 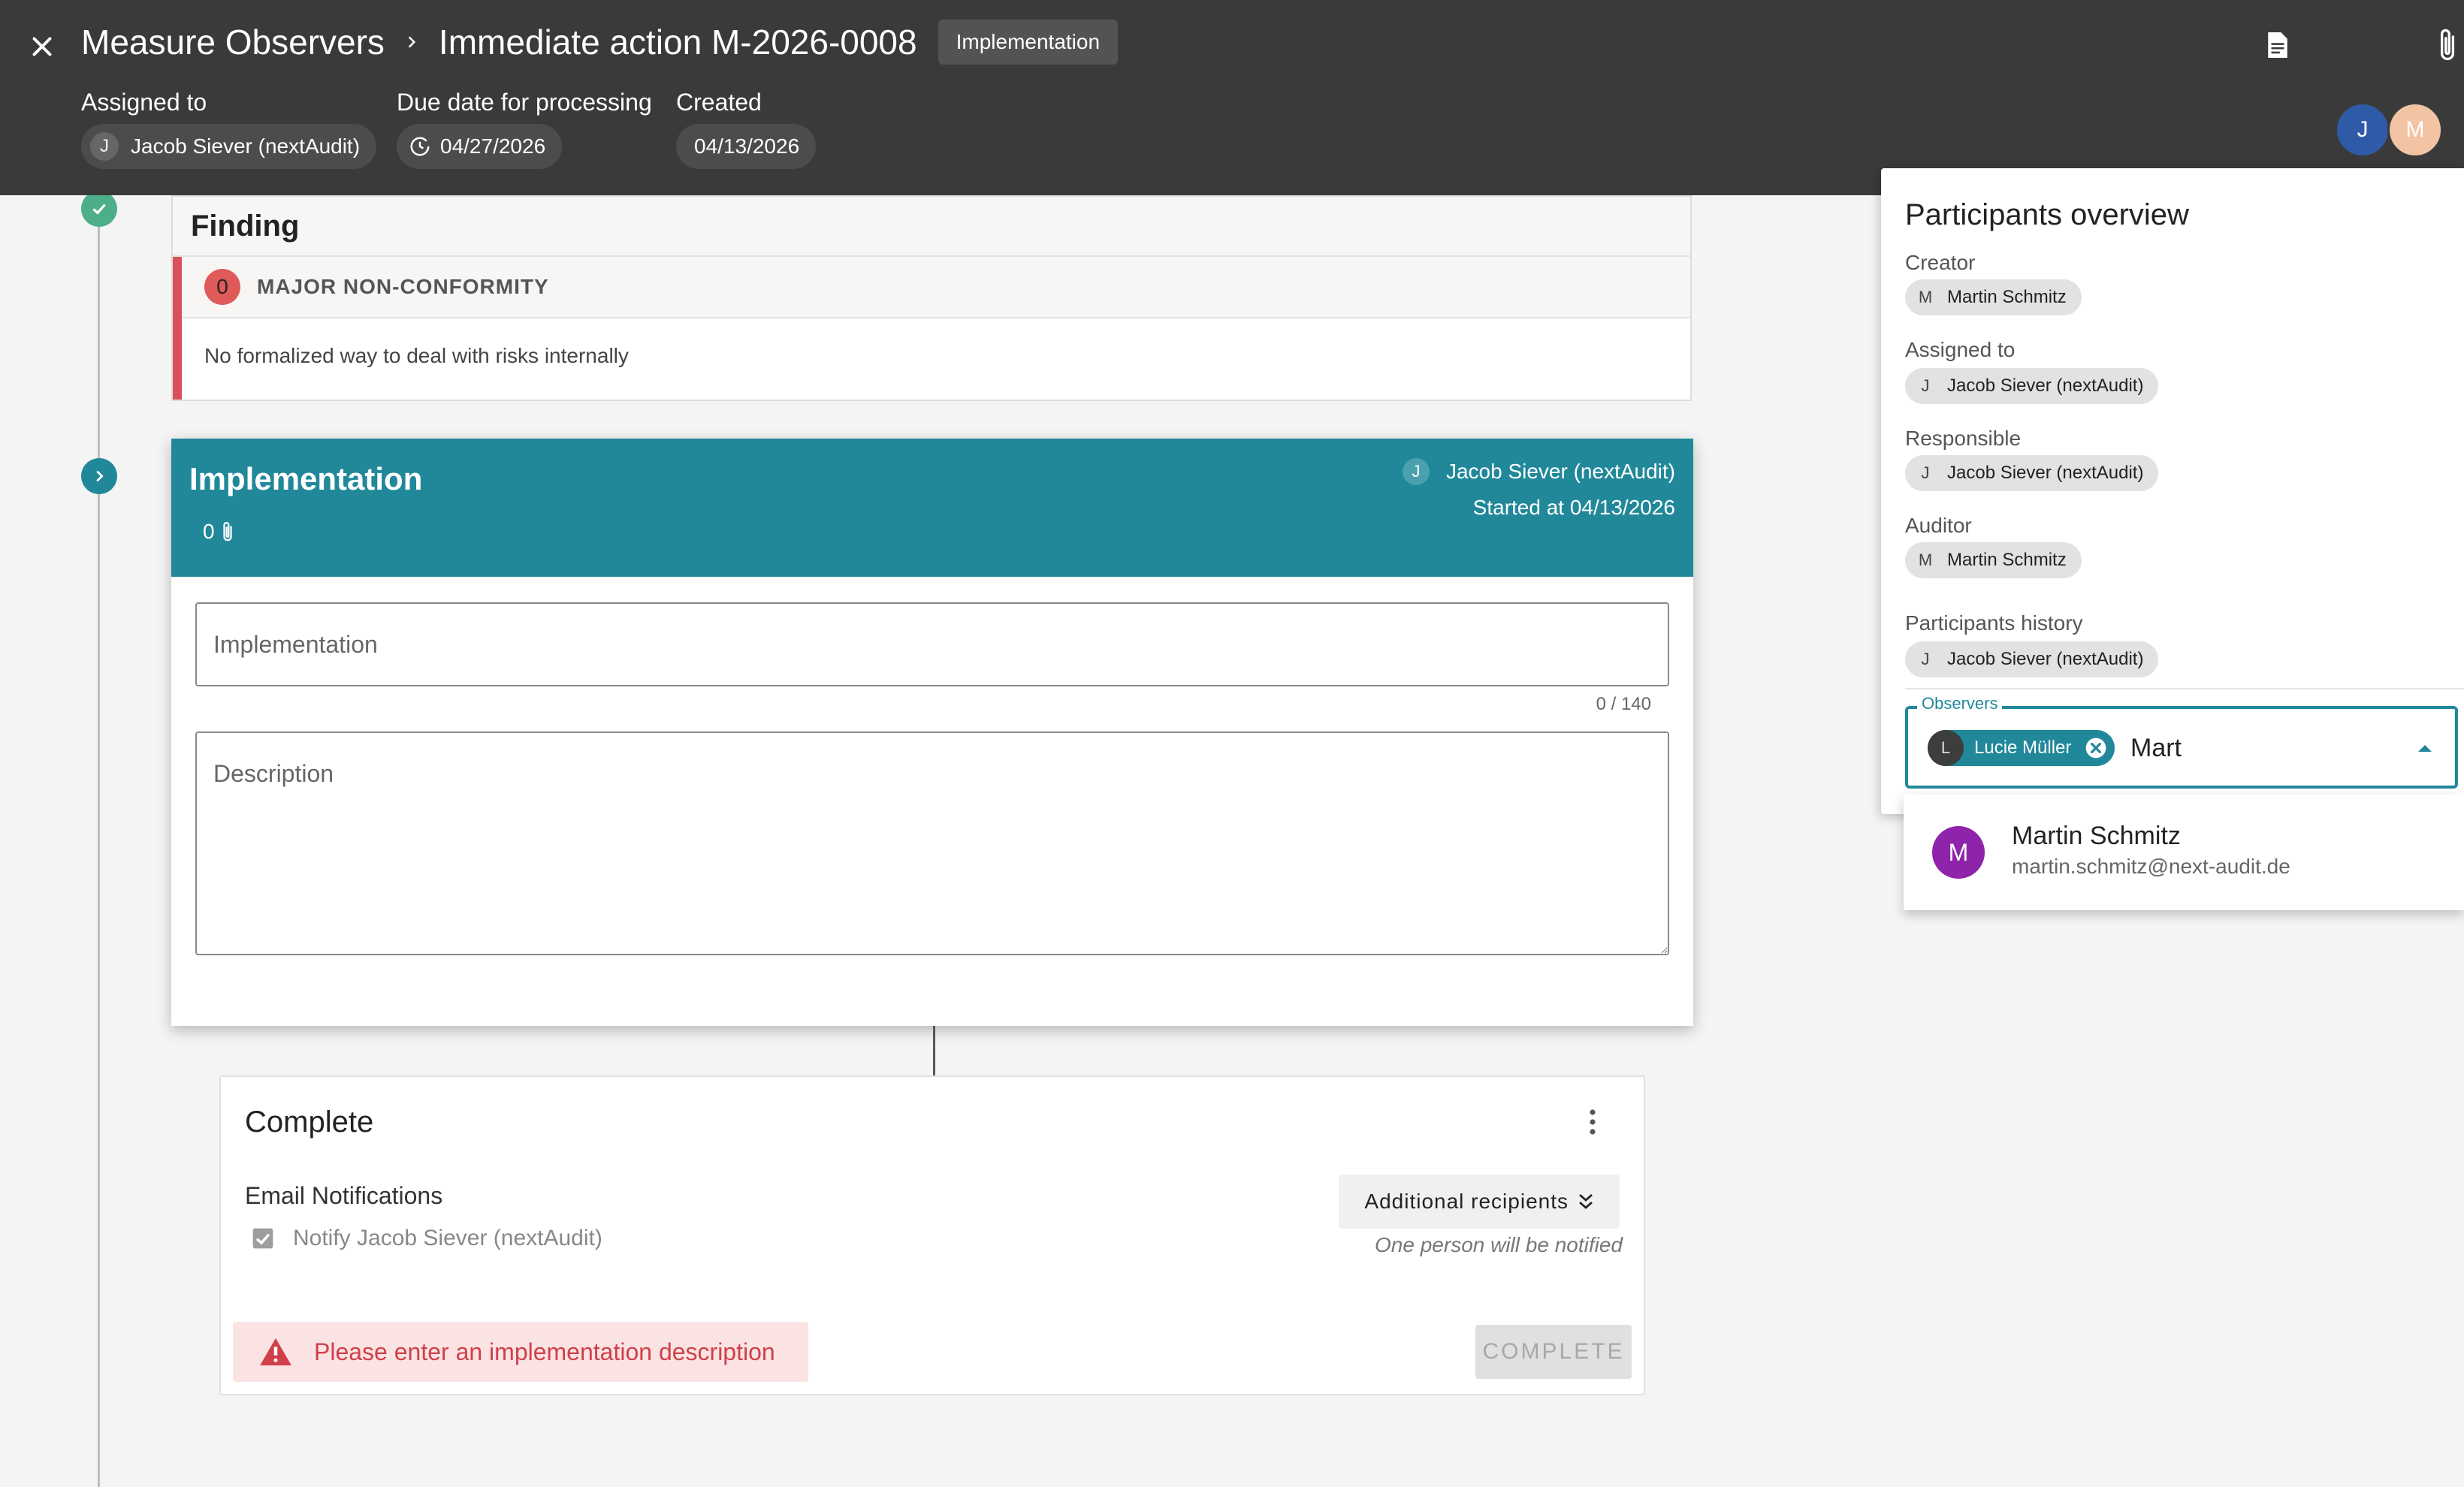 What do you see at coordinates (2096, 836) in the screenshot?
I see `suggestion-name: Martin Schmitz` at bounding box center [2096, 836].